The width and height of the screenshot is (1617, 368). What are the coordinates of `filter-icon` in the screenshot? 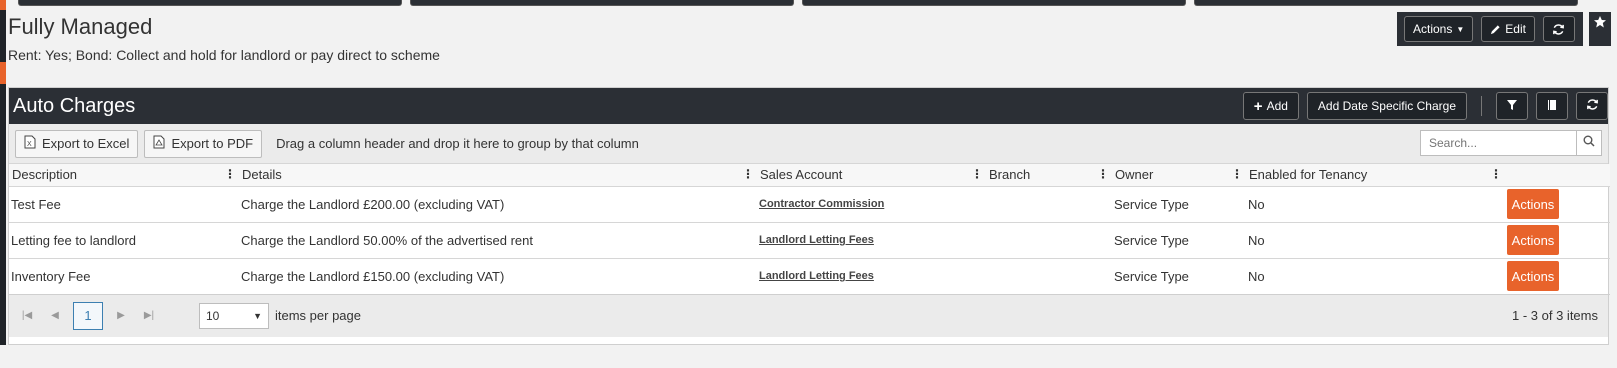 It's located at (1512, 106).